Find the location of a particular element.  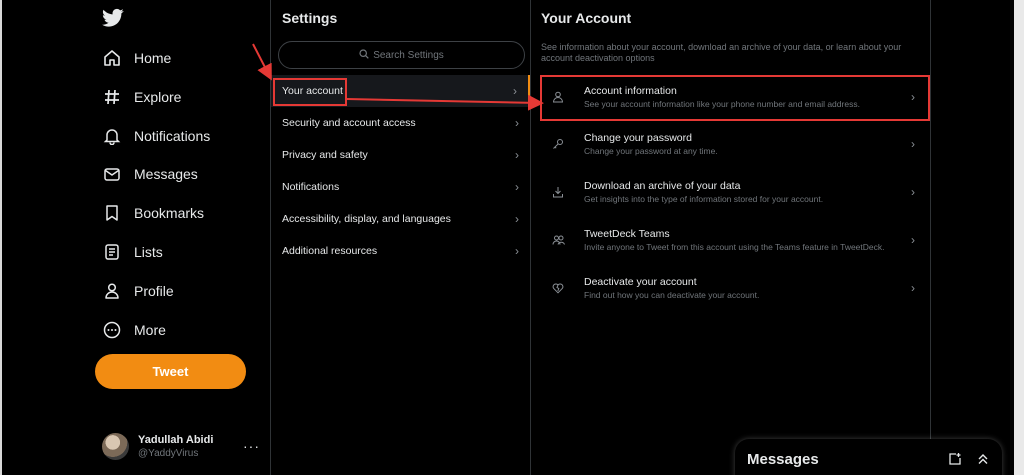

nav-item-explore: Explore is located at coordinates (141, 97).